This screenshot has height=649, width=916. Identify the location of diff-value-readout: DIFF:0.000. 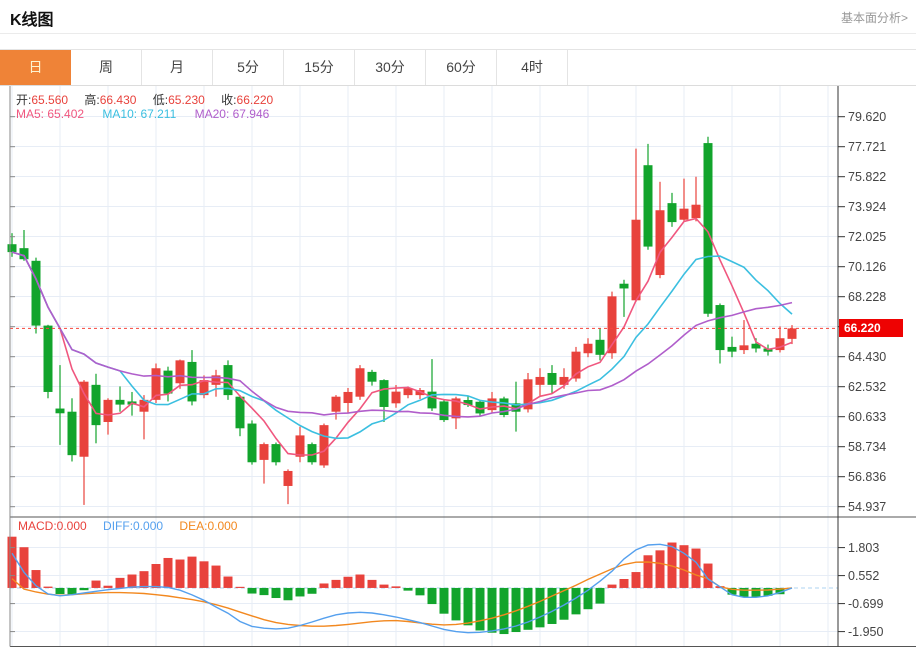
(133, 526).